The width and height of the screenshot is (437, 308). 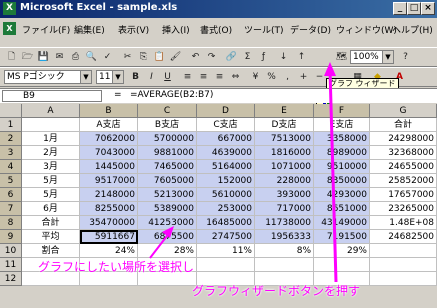 I want to click on wizard-arrow-head, so click(x=330, y=69).